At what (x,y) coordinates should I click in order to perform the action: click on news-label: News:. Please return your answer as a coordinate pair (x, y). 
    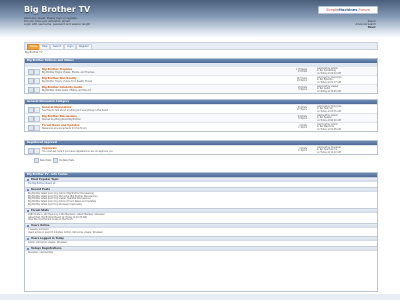
    Looking at the image, I should click on (371, 27).